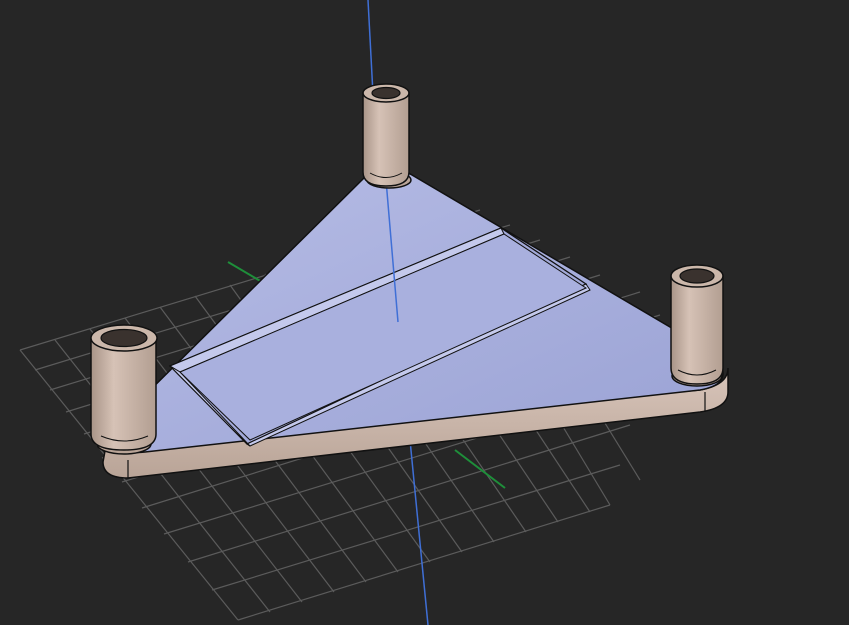  What do you see at coordinates (419, 532) in the screenshot?
I see `z-axis-line-lower` at bounding box center [419, 532].